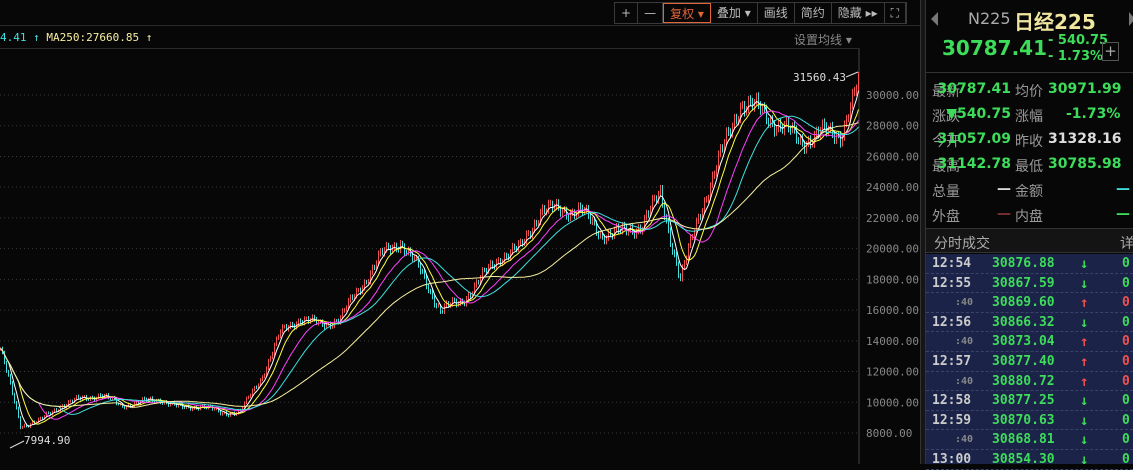 The image size is (1133, 470). What do you see at coordinates (952, 459) in the screenshot?
I see `tick-time: 13:00` at bounding box center [952, 459].